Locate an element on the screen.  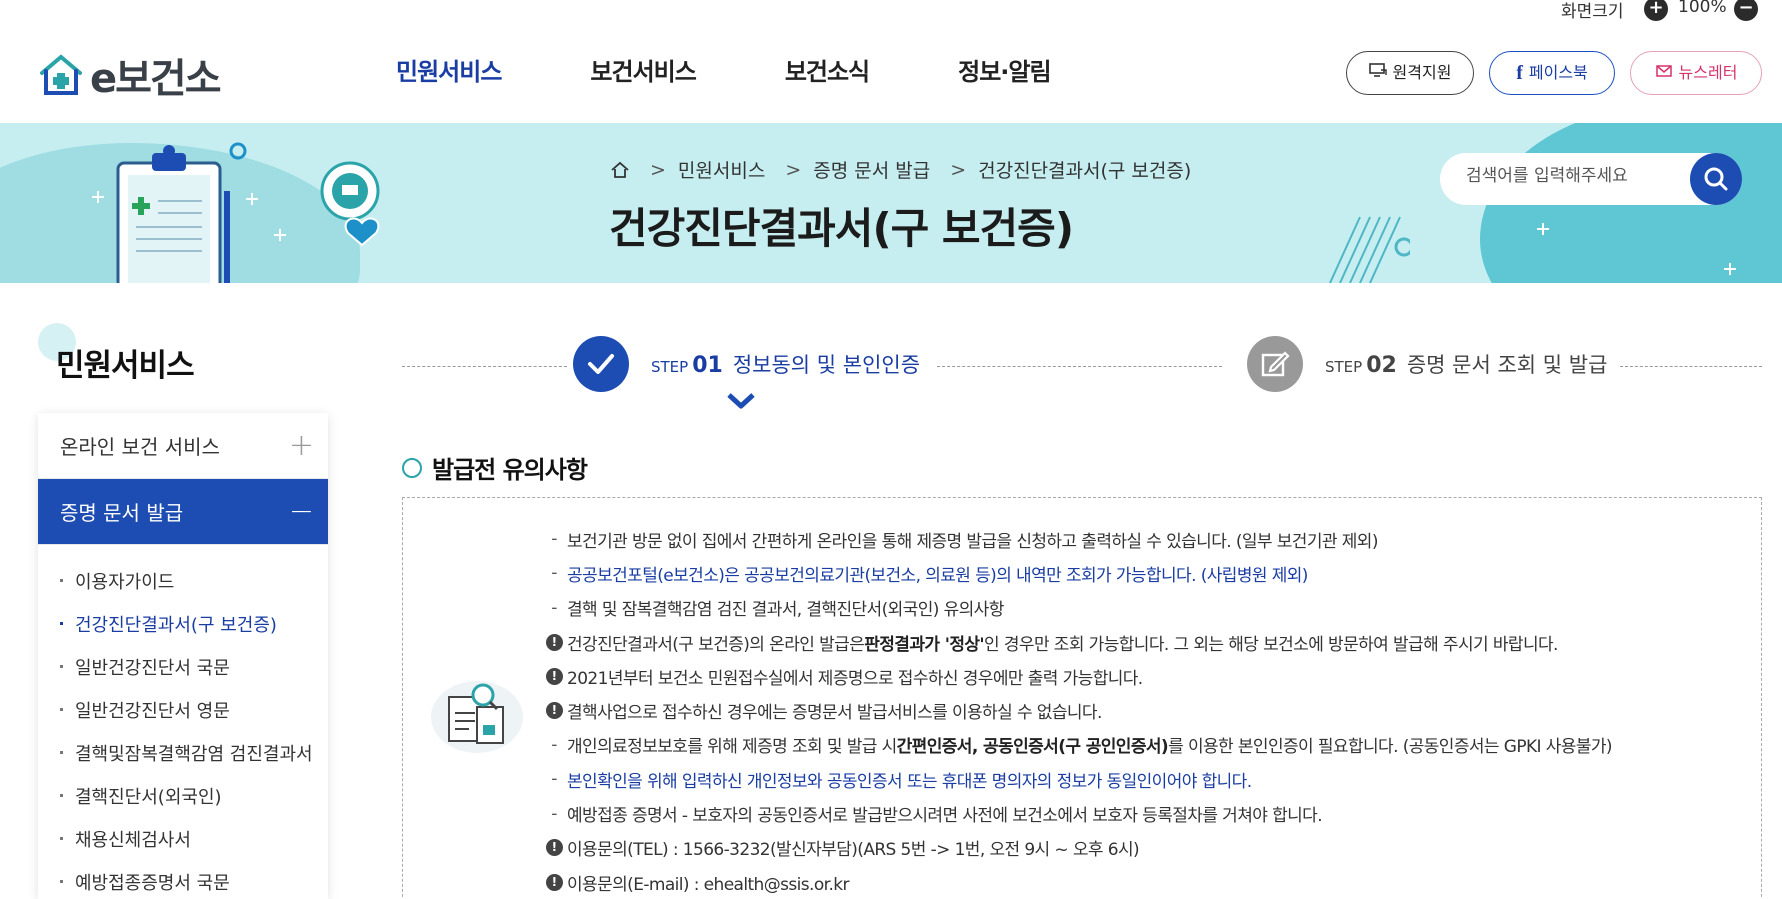
sidebar-group-online-health: 온라인 보건 서비스 + is located at coordinates (183, 446).